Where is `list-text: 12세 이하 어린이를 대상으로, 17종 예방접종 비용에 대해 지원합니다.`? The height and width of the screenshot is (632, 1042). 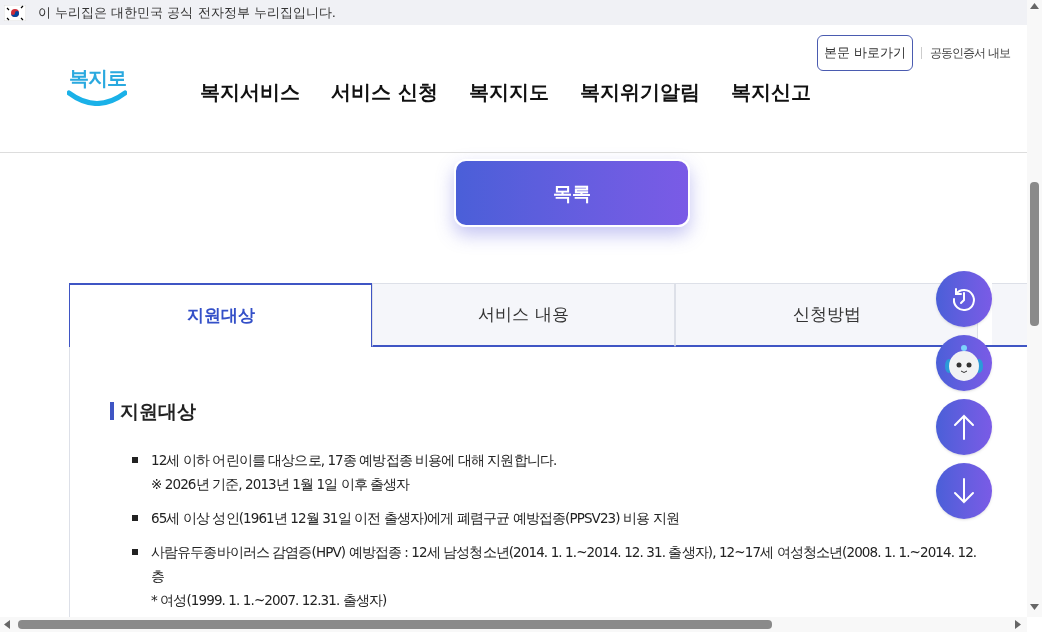 list-text: 12세 이하 어린이를 대상으로, 17종 예방접종 비용에 대해 지원합니다. is located at coordinates (354, 460).